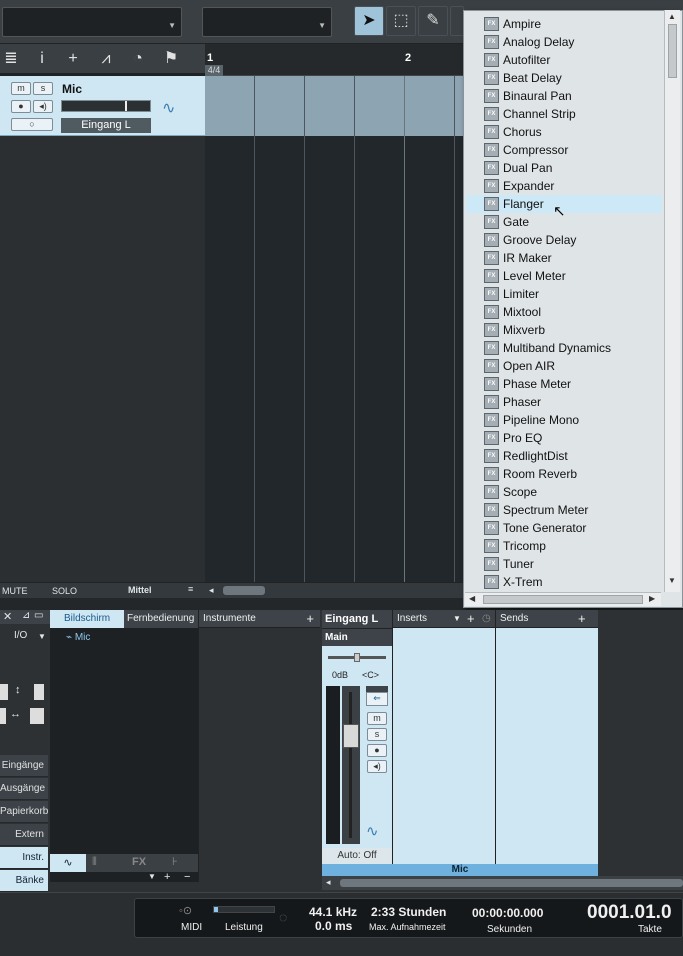  Describe the element at coordinates (369, 21) in the screenshot. I see `arrow-tool-button: ➤` at that location.